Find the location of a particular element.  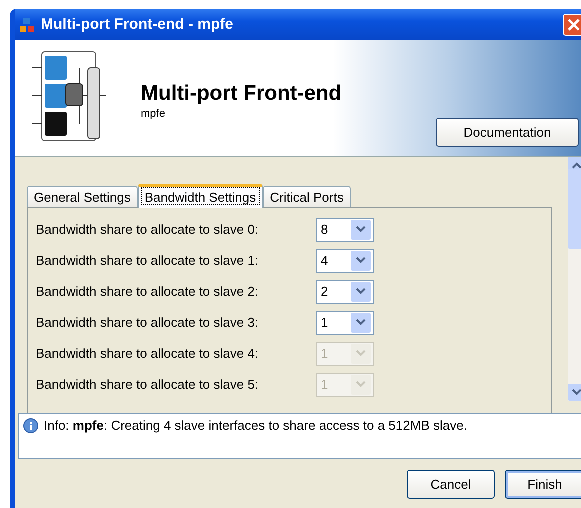

tab: Bandwidth Settings is located at coordinates (201, 196).